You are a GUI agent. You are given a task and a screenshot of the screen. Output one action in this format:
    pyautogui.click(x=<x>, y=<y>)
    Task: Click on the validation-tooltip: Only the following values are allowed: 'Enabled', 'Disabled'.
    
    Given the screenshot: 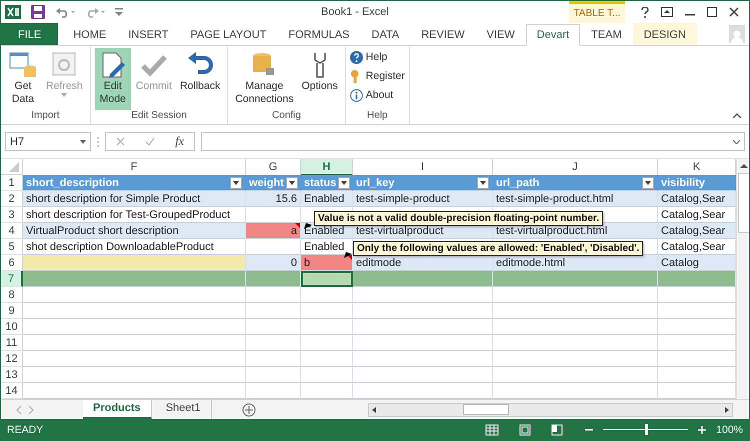 What is the action you would take?
    pyautogui.click(x=498, y=248)
    